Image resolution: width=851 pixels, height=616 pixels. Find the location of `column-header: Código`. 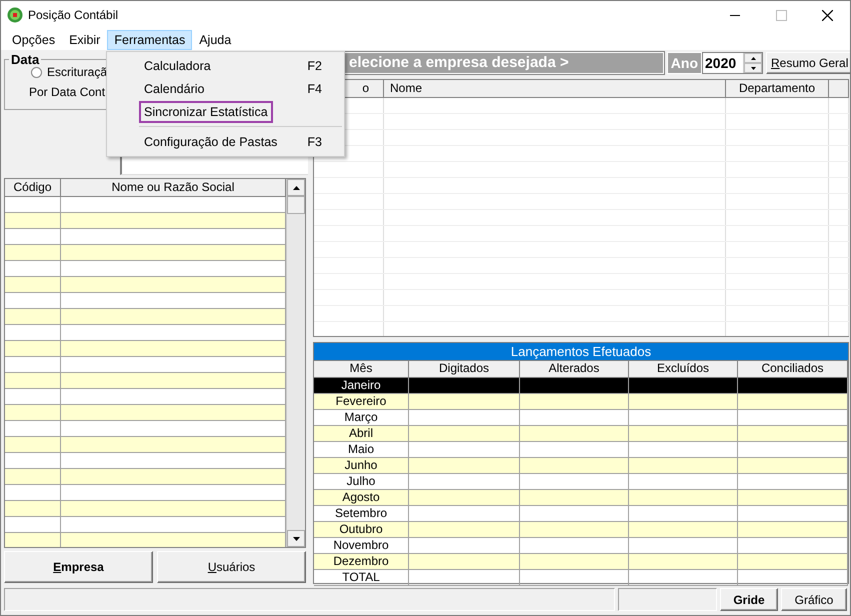

column-header: Código is located at coordinates (33, 187).